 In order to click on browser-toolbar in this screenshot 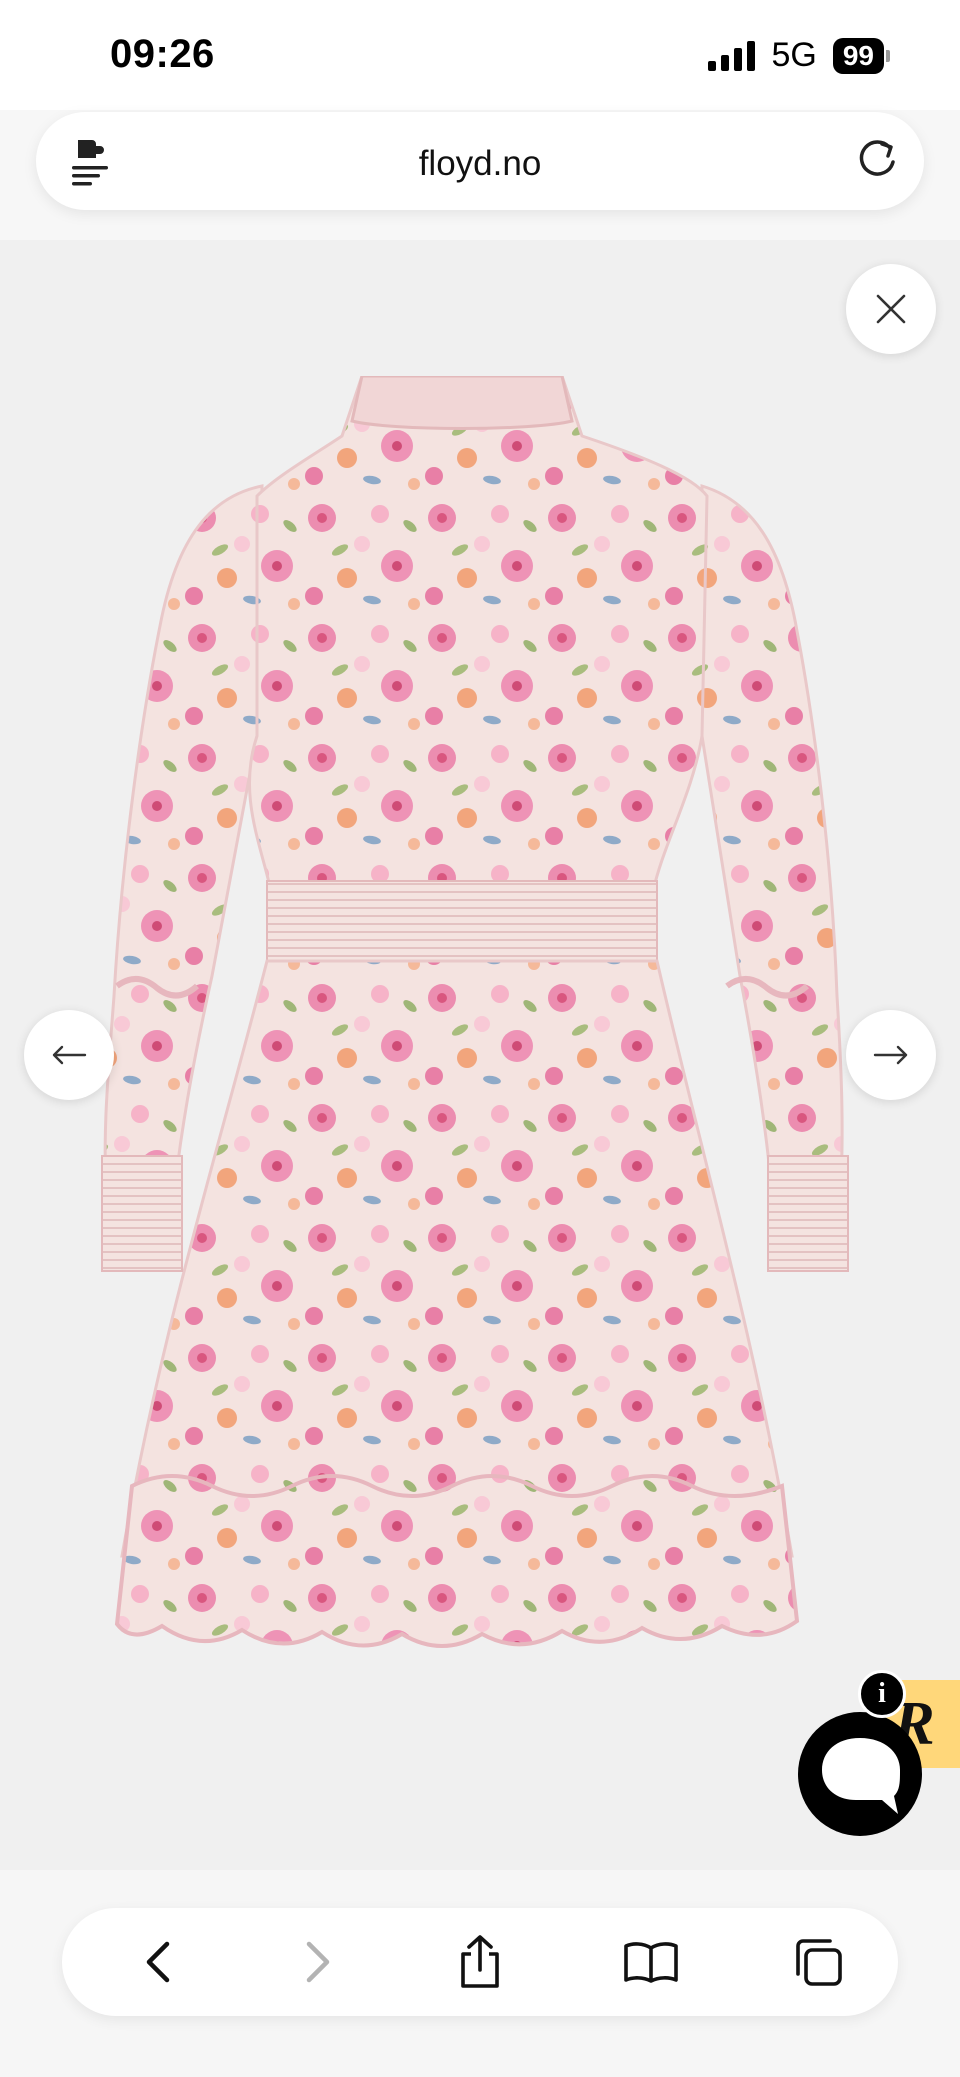, I will do `click(480, 1973)`.